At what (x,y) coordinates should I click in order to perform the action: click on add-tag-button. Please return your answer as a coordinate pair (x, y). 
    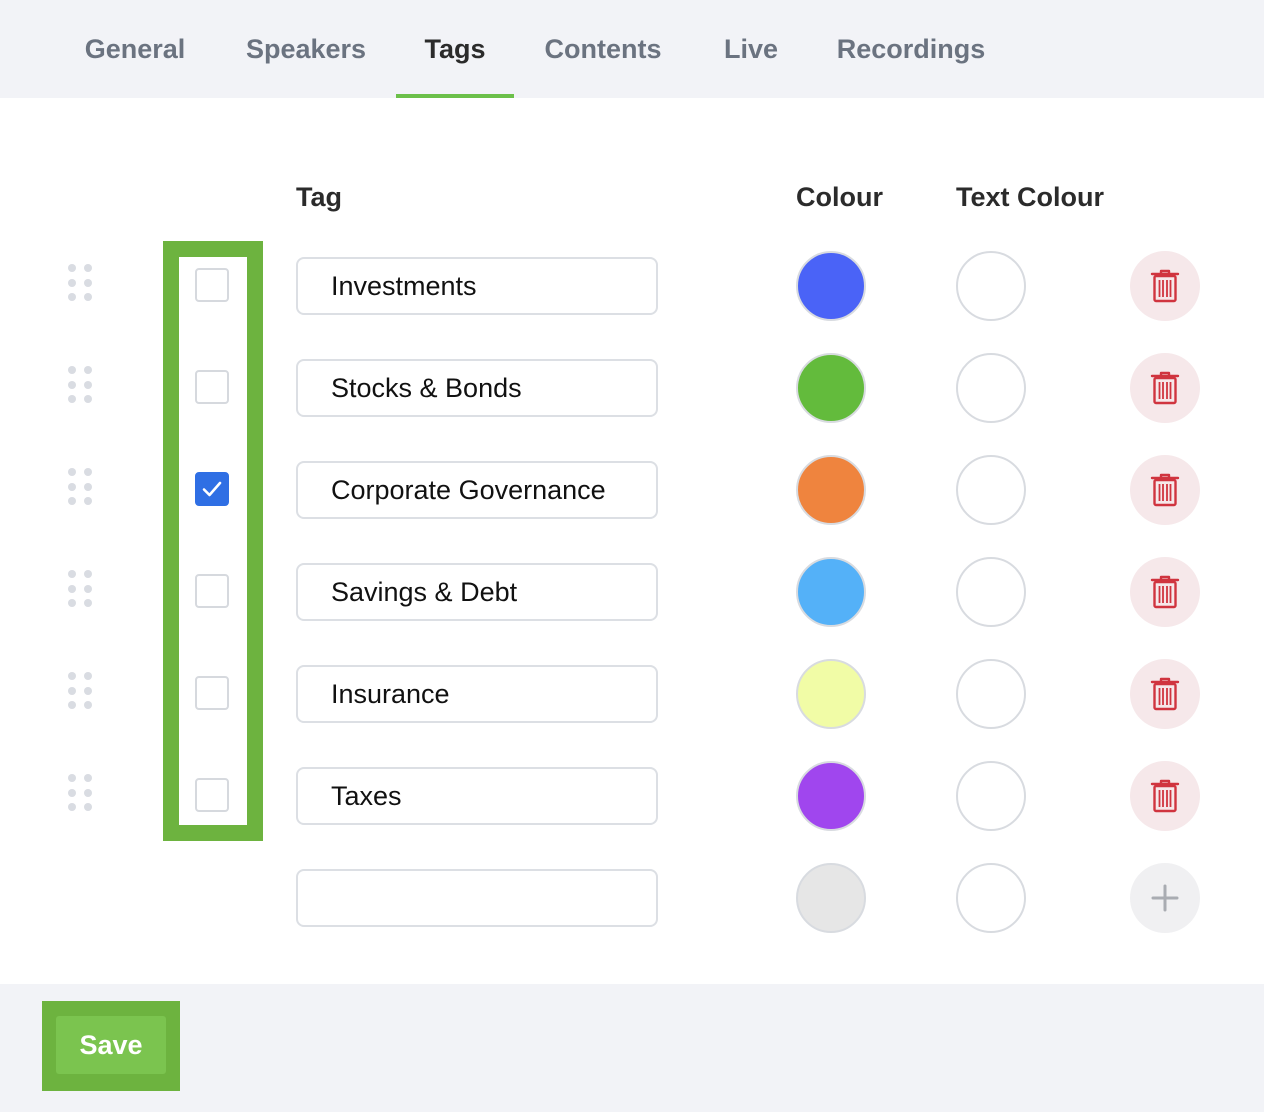
    Looking at the image, I should click on (1165, 898).